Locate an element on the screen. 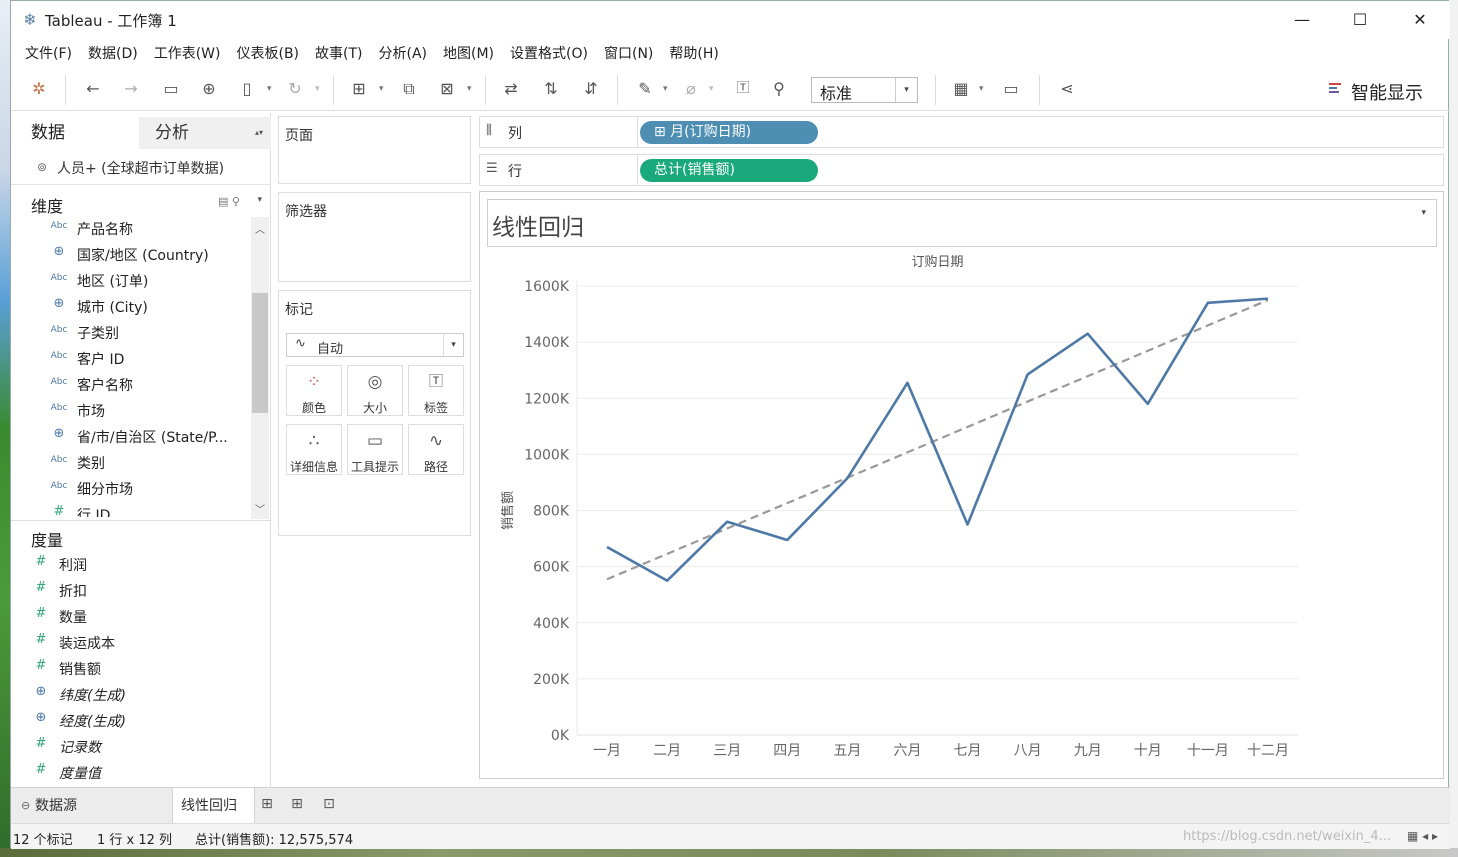 The image size is (1458, 857). filters-card: 筛选器 is located at coordinates (374, 237).